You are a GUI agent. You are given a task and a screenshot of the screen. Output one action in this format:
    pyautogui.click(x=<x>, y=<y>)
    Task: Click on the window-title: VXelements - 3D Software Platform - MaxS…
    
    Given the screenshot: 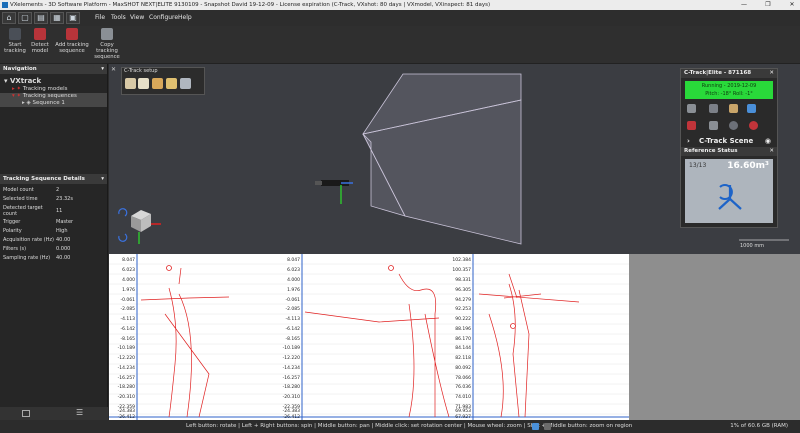 What is the action you would take?
    pyautogui.click(x=250, y=5)
    